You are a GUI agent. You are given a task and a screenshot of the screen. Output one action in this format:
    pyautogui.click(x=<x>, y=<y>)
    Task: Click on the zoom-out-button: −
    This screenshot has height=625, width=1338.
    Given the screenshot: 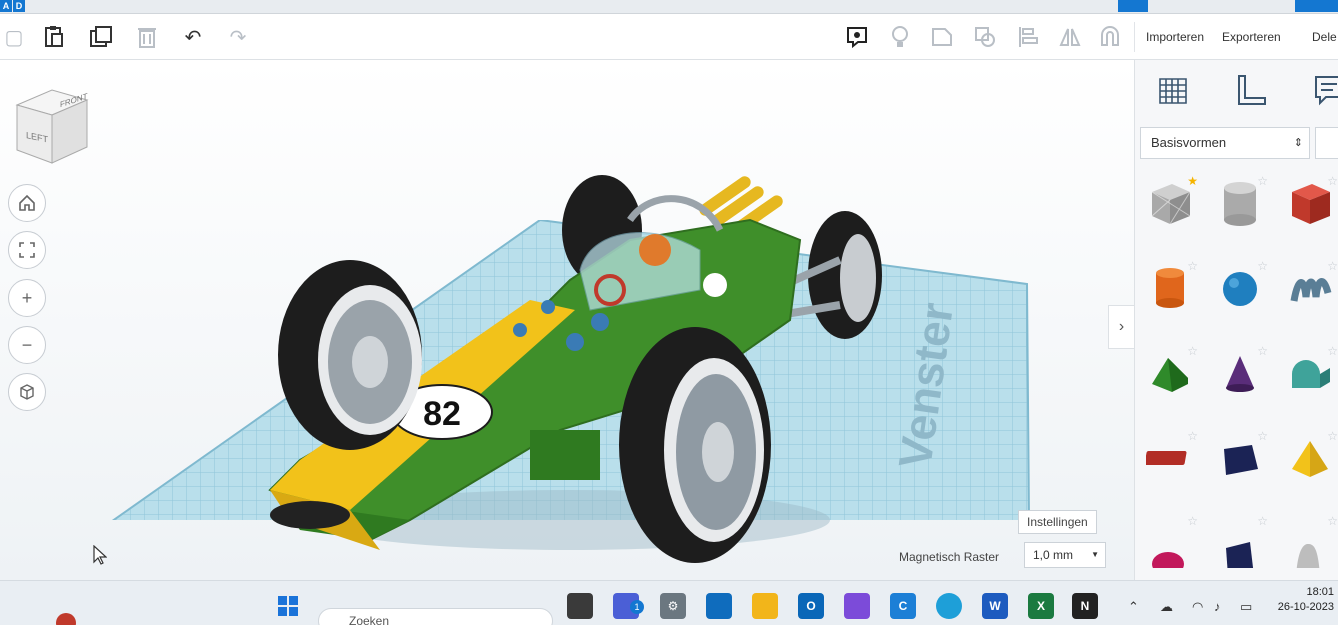 What is the action you would take?
    pyautogui.click(x=27, y=345)
    